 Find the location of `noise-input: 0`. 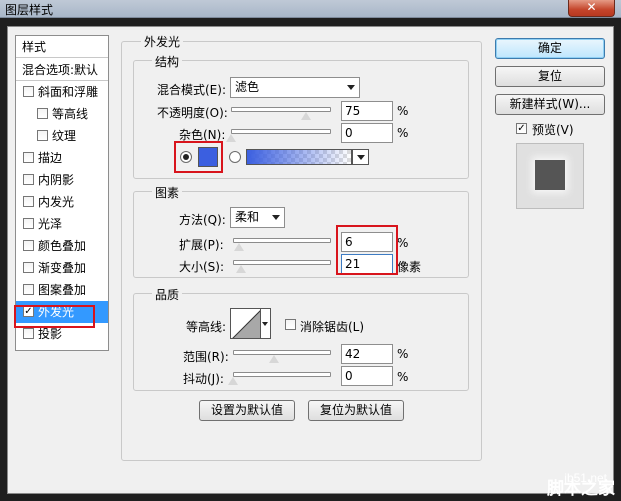

noise-input: 0 is located at coordinates (367, 133).